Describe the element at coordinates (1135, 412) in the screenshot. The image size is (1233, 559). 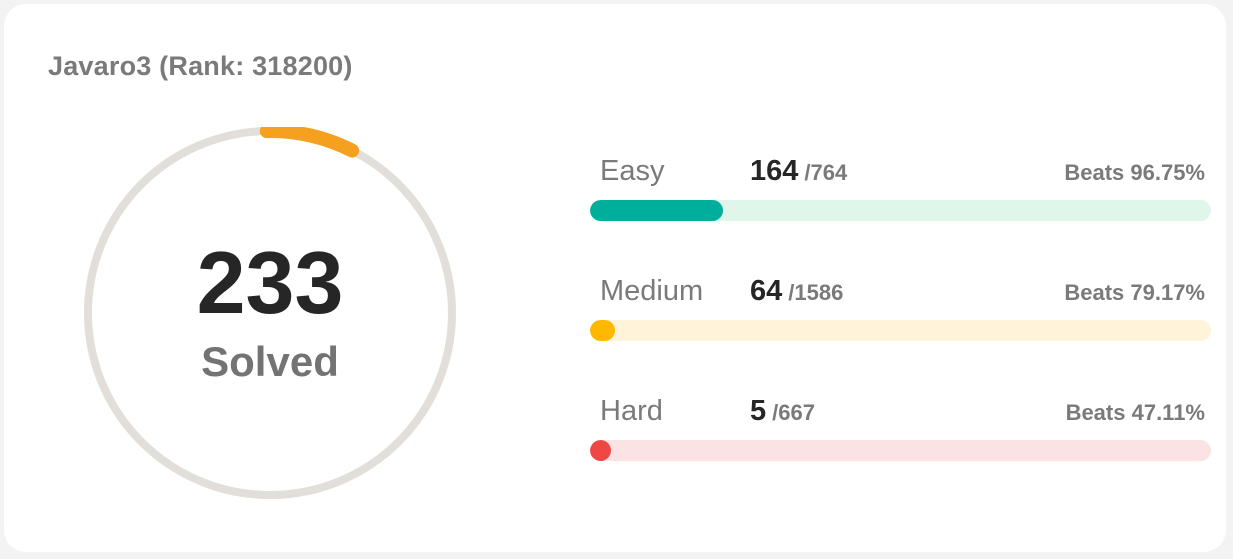
I see `difficulty-beats: Beats 47.11%` at that location.